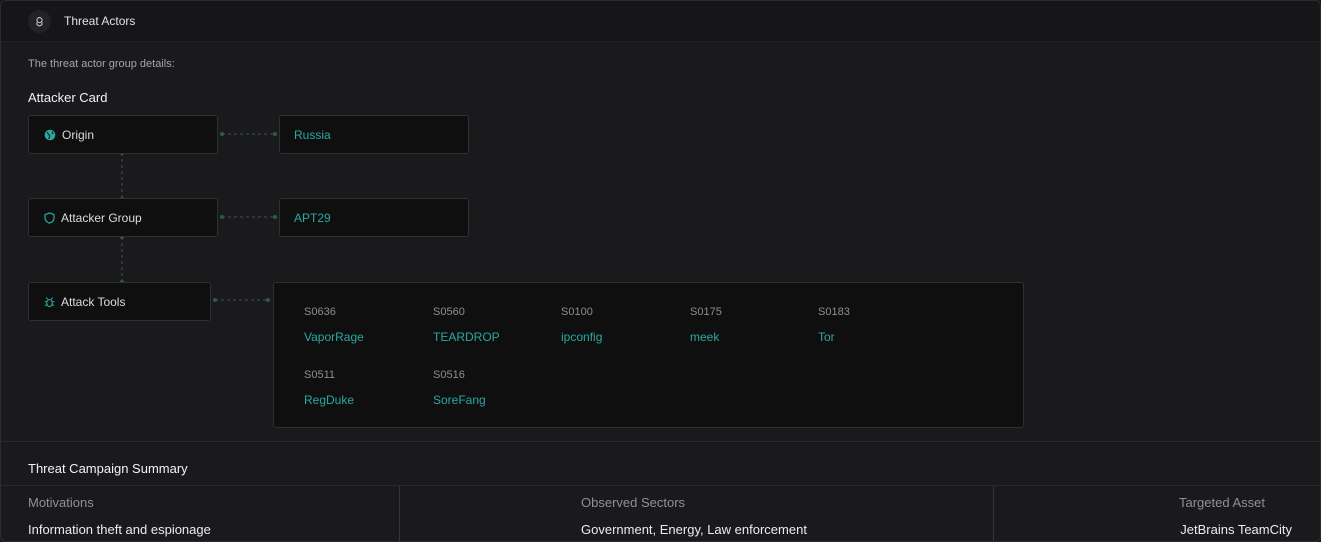  I want to click on tool-item: S0516 SoreFang, so click(459, 388).